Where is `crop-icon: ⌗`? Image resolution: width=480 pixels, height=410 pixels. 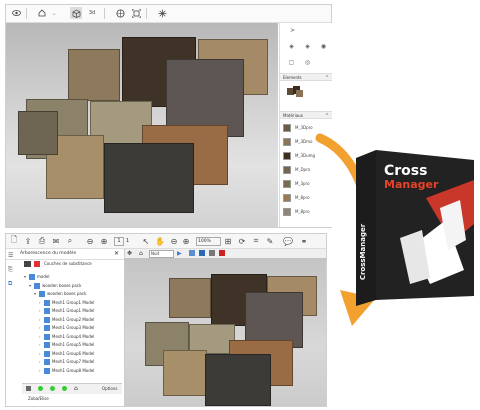
crop-icon: ⌗ is located at coordinates (256, 241).